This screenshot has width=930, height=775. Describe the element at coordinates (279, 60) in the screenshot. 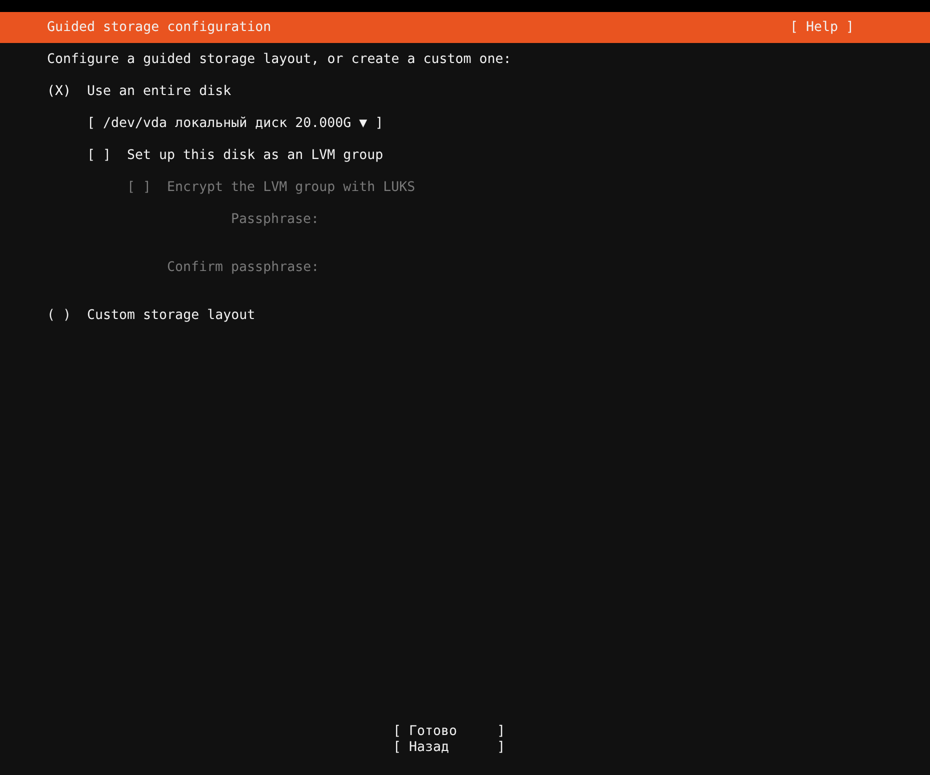

I see `instruction-text: Configure a guided storage layout, or create a custom one:` at that location.